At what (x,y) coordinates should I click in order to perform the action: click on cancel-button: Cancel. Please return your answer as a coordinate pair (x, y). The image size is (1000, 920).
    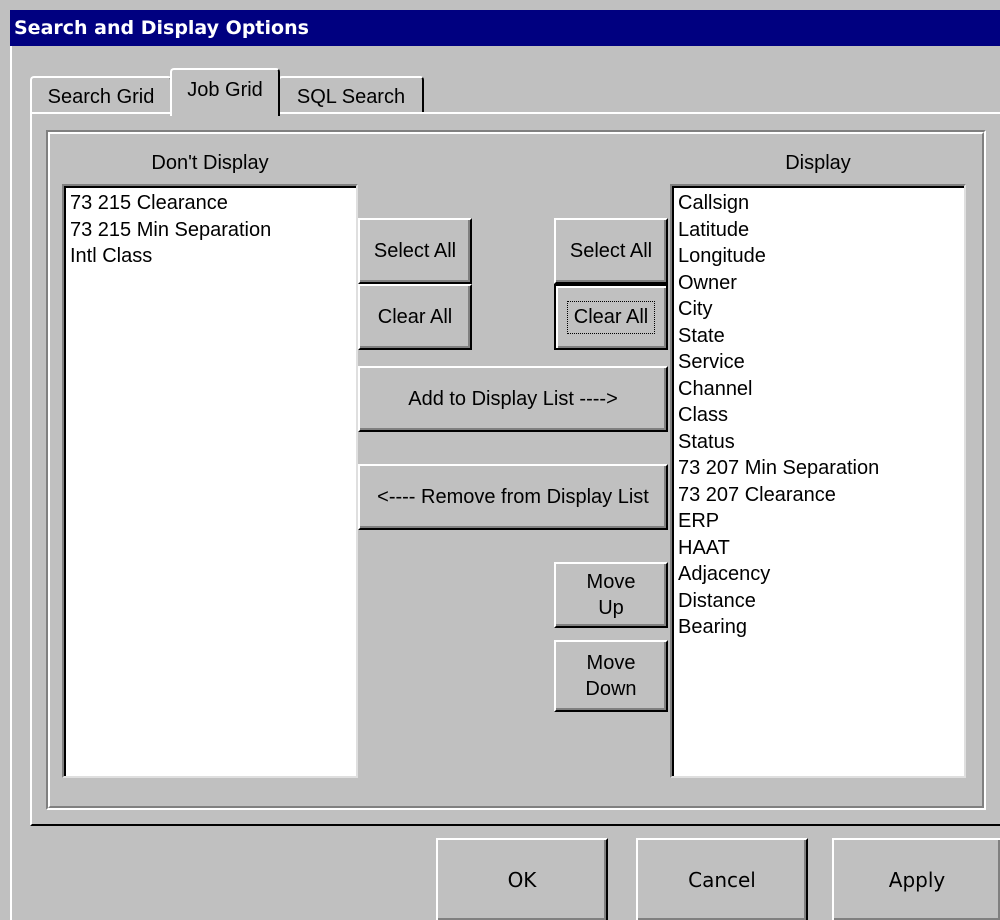
    Looking at the image, I should click on (722, 879).